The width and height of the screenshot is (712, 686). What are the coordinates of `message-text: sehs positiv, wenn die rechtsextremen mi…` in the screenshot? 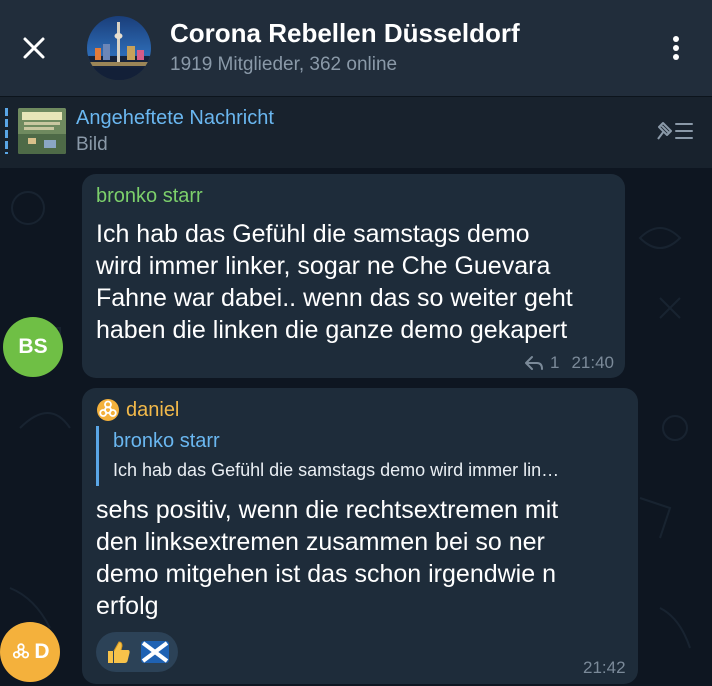 It's located at (361, 558).